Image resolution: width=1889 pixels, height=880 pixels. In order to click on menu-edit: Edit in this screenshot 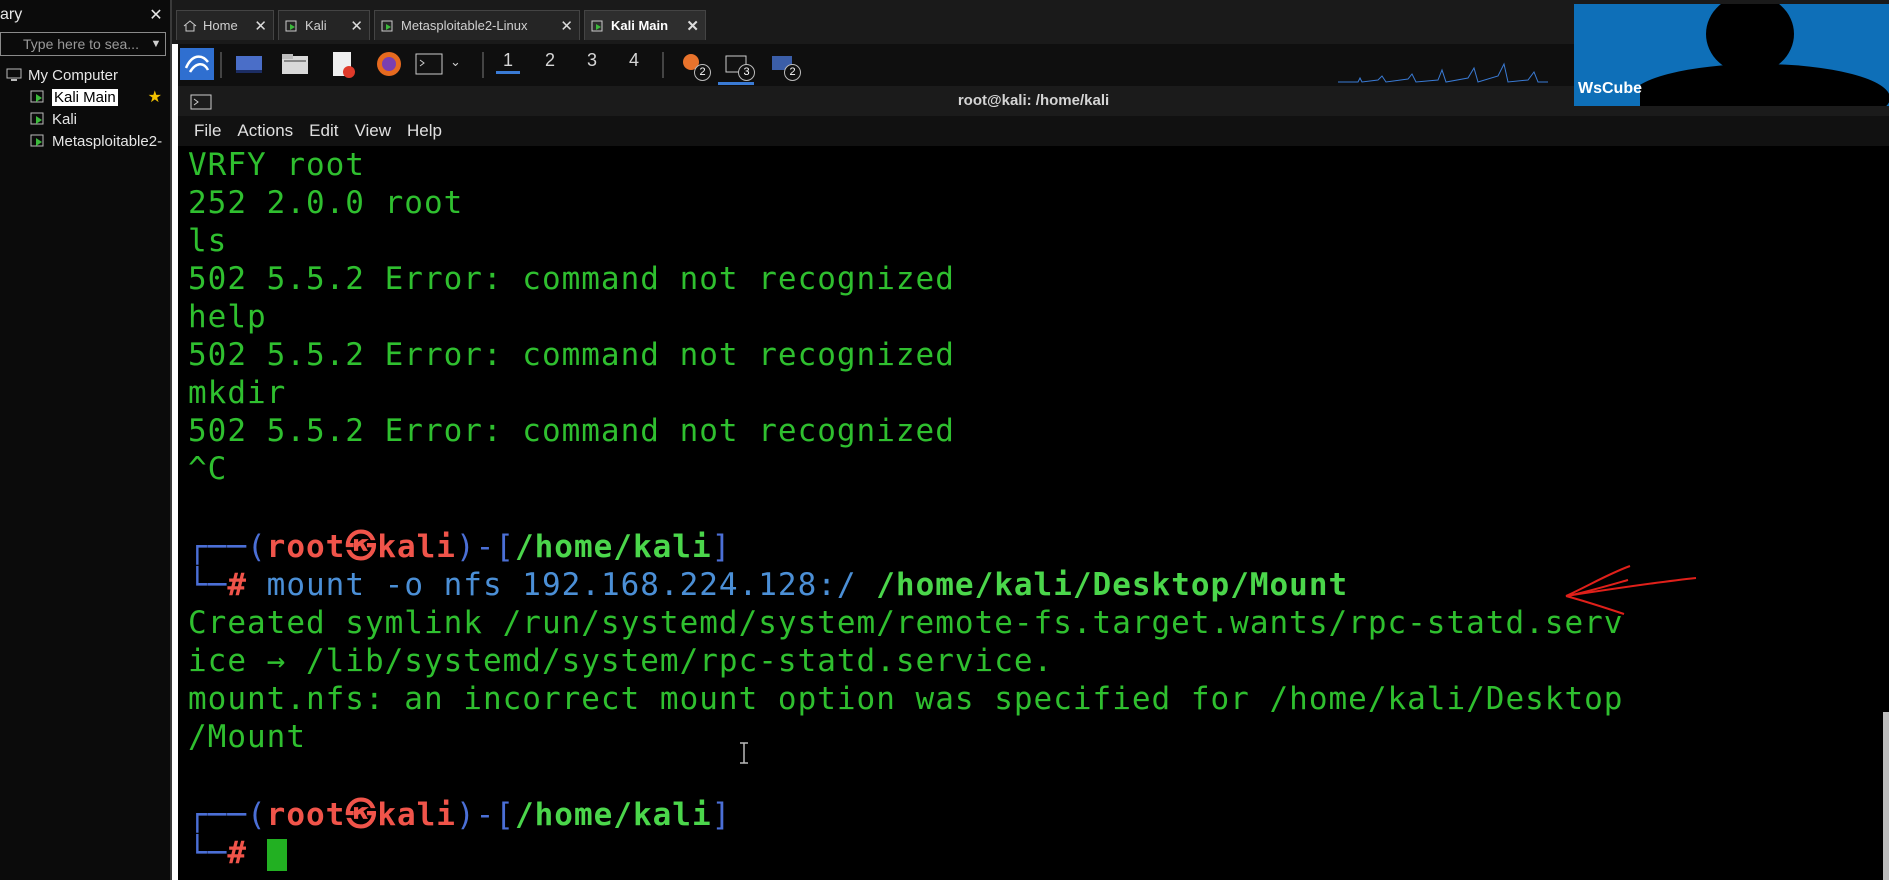, I will do `click(323, 131)`.